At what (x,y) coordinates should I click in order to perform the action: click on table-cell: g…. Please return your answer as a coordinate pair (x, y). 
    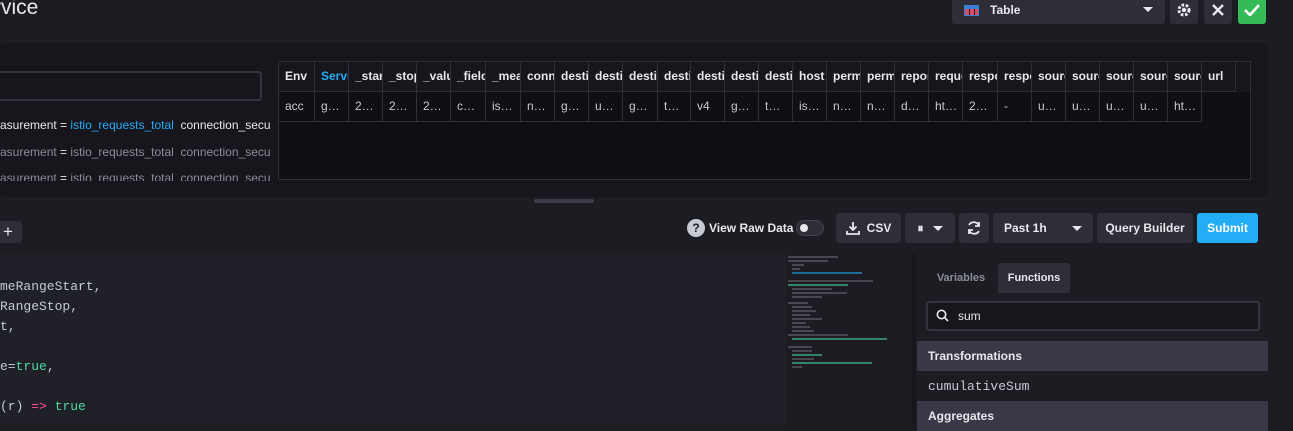
    Looking at the image, I should click on (572, 107).